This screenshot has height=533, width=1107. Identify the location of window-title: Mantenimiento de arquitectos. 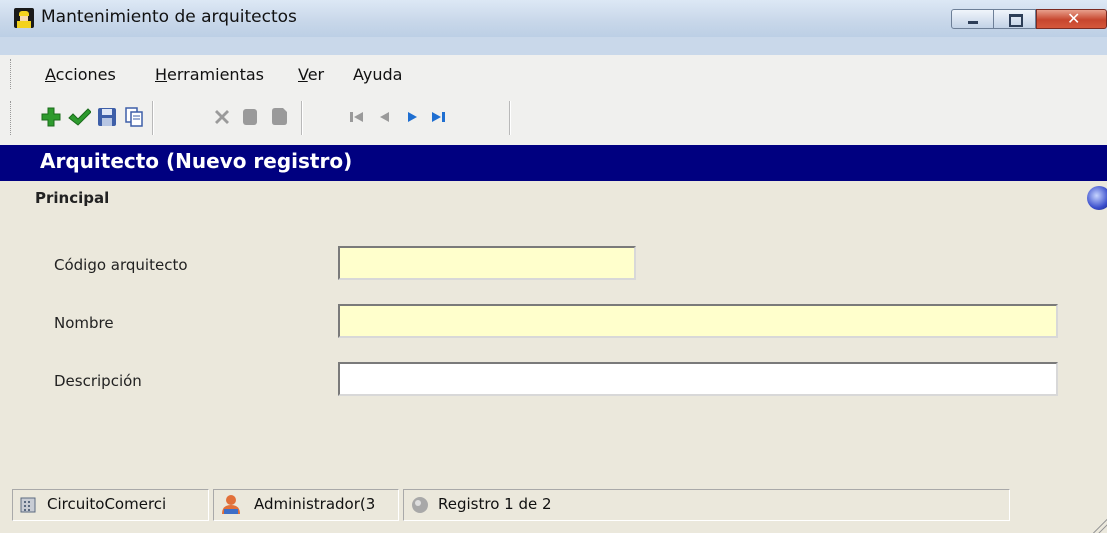
(169, 17).